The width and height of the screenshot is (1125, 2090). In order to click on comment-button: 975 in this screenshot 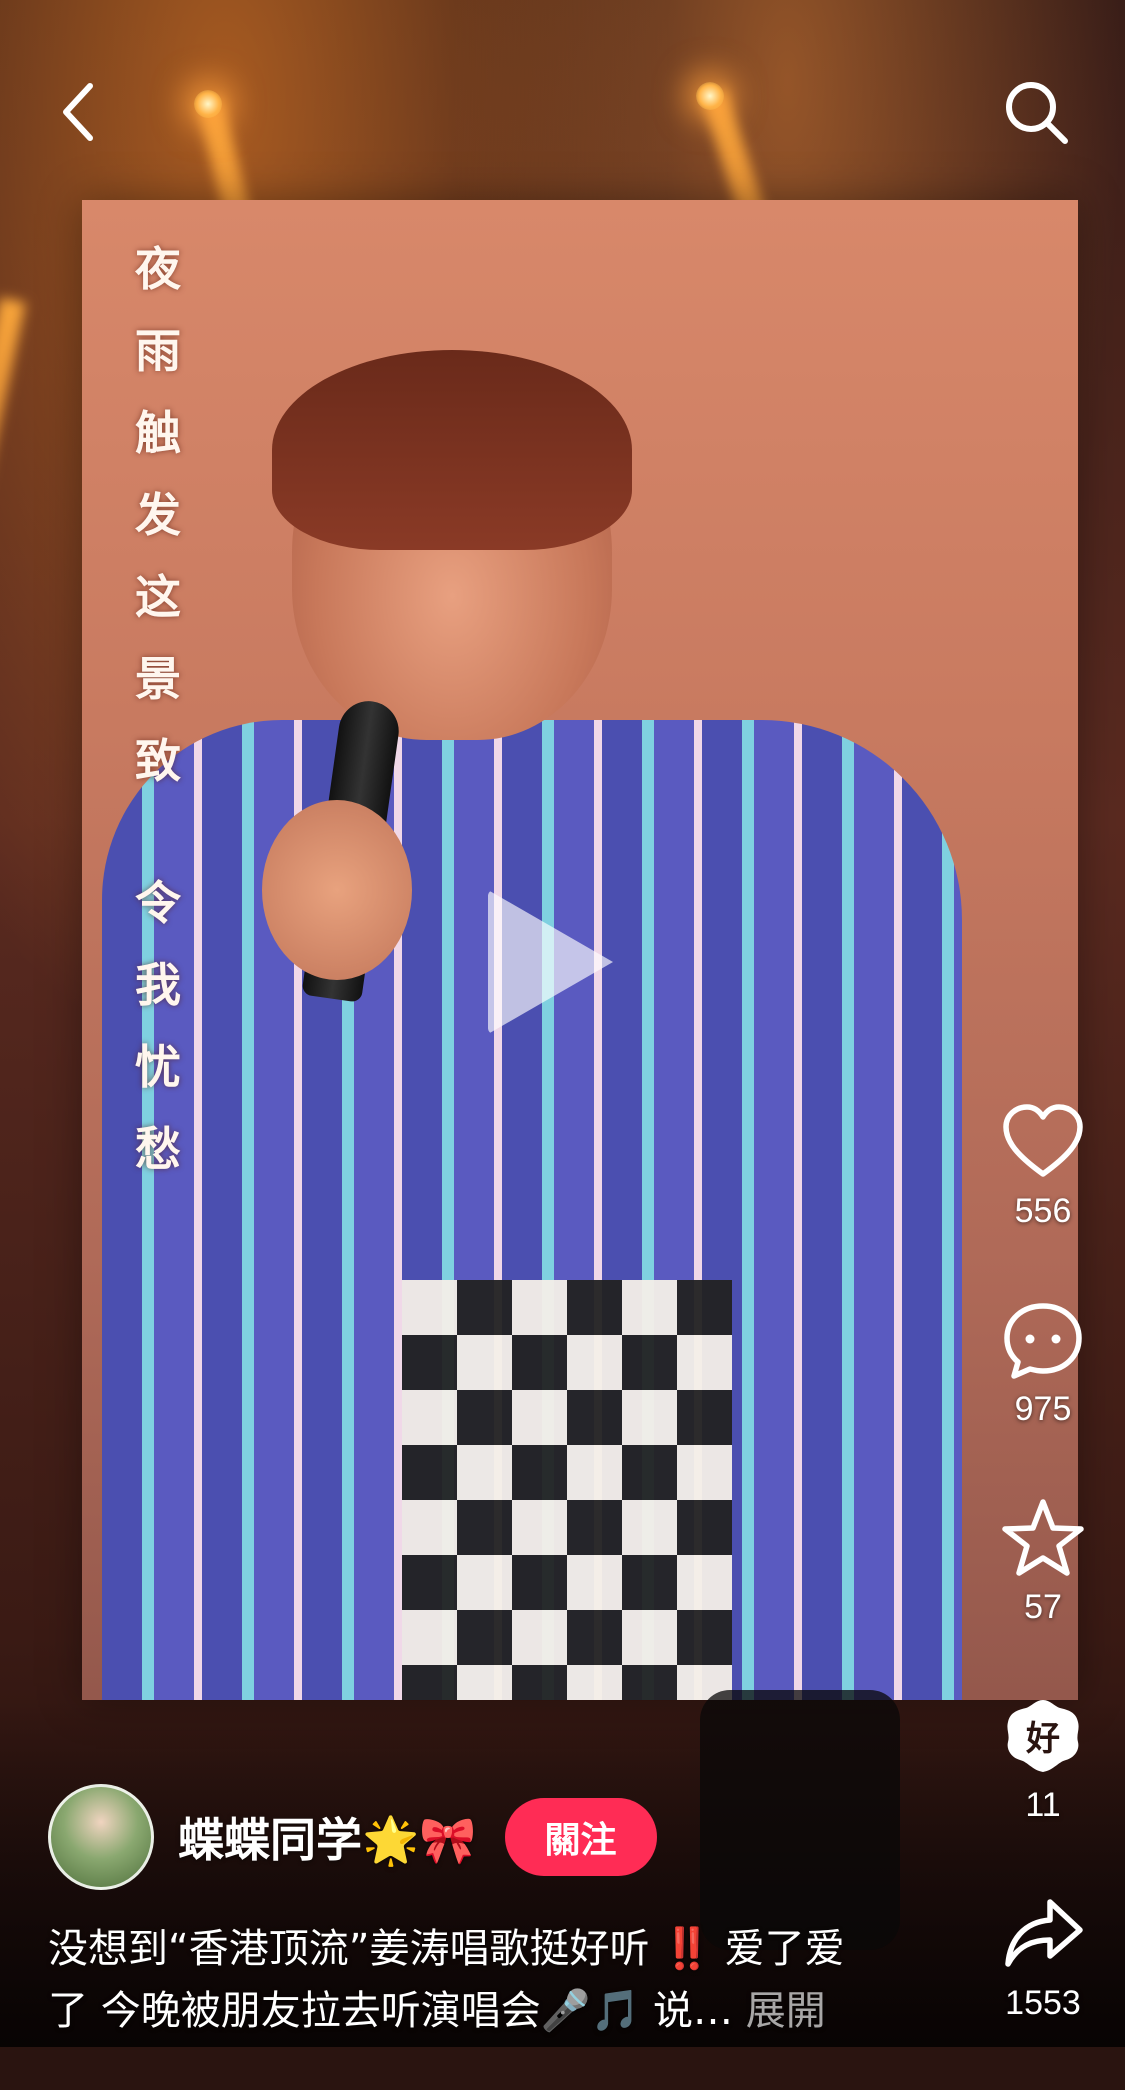, I will do `click(1043, 1397)`.